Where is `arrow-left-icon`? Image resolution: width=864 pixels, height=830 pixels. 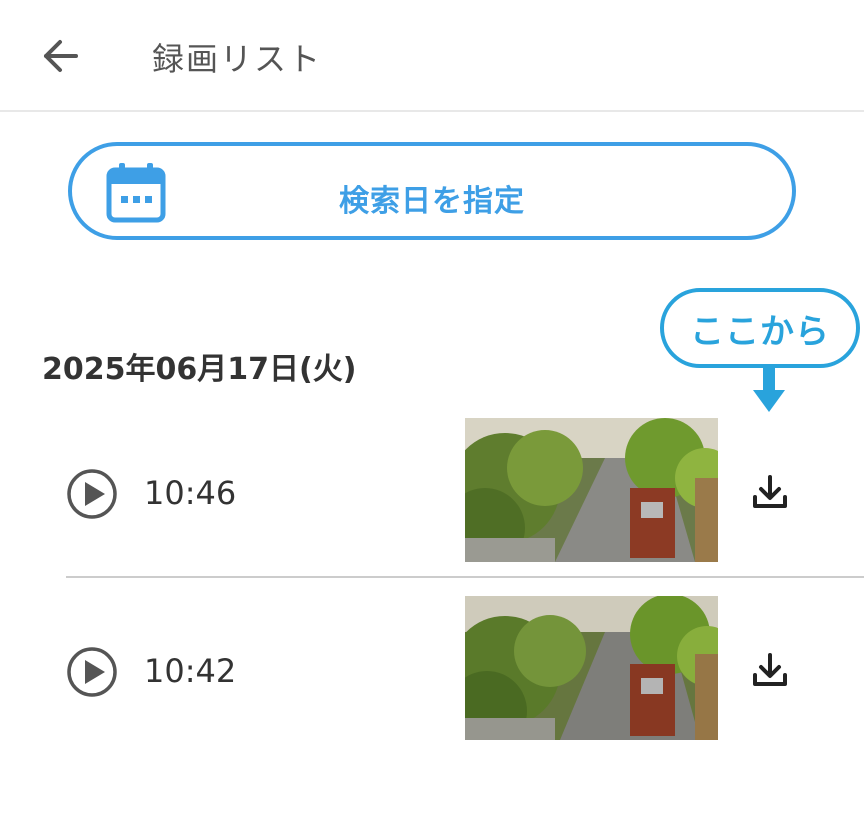
arrow-left-icon is located at coordinates (61, 56).